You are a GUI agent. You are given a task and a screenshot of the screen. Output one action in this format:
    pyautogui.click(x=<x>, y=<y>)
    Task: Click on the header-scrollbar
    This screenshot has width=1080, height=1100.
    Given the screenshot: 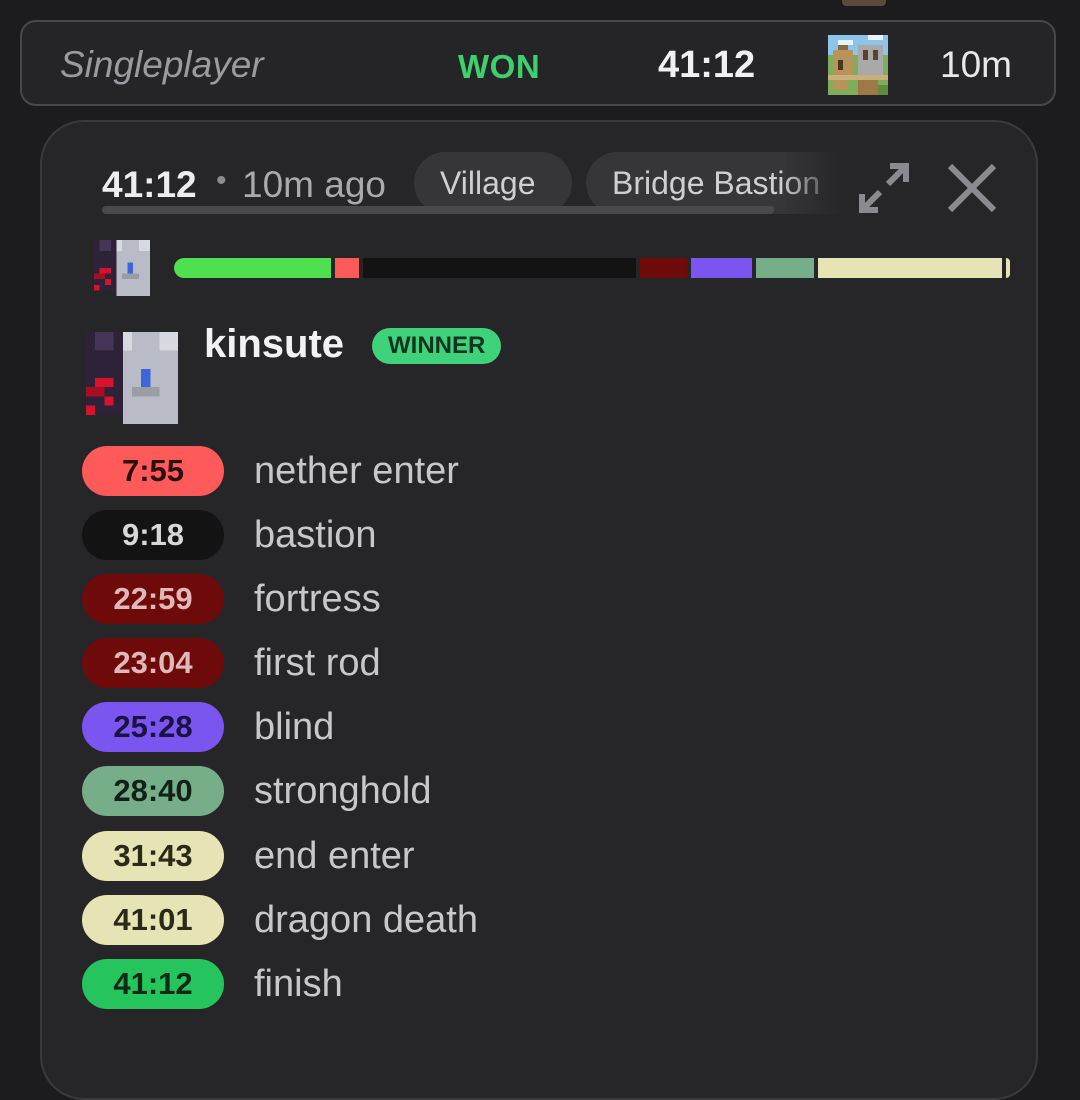 What is the action you would take?
    pyautogui.click(x=438, y=210)
    